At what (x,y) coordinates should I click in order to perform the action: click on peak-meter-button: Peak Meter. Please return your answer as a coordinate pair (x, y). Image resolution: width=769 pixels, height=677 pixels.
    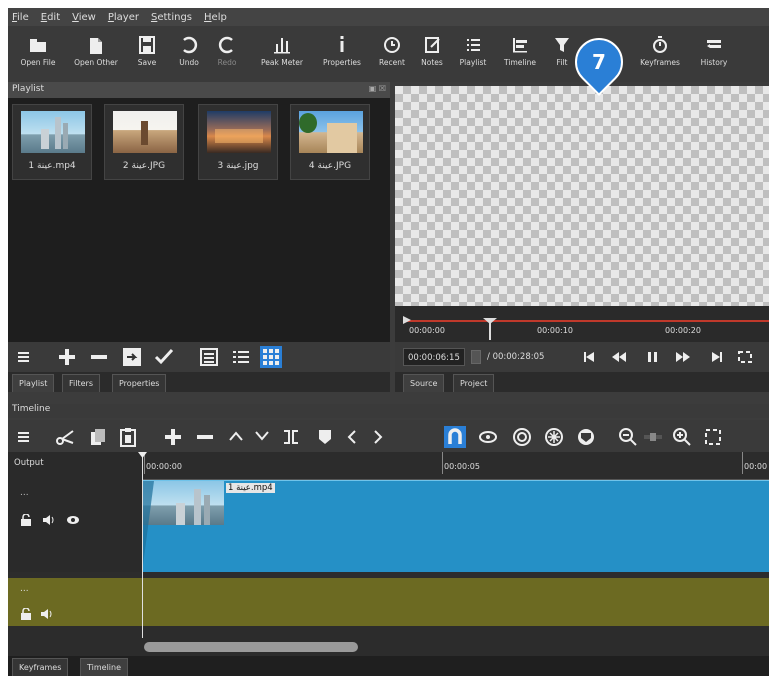
    Looking at the image, I should click on (282, 48).